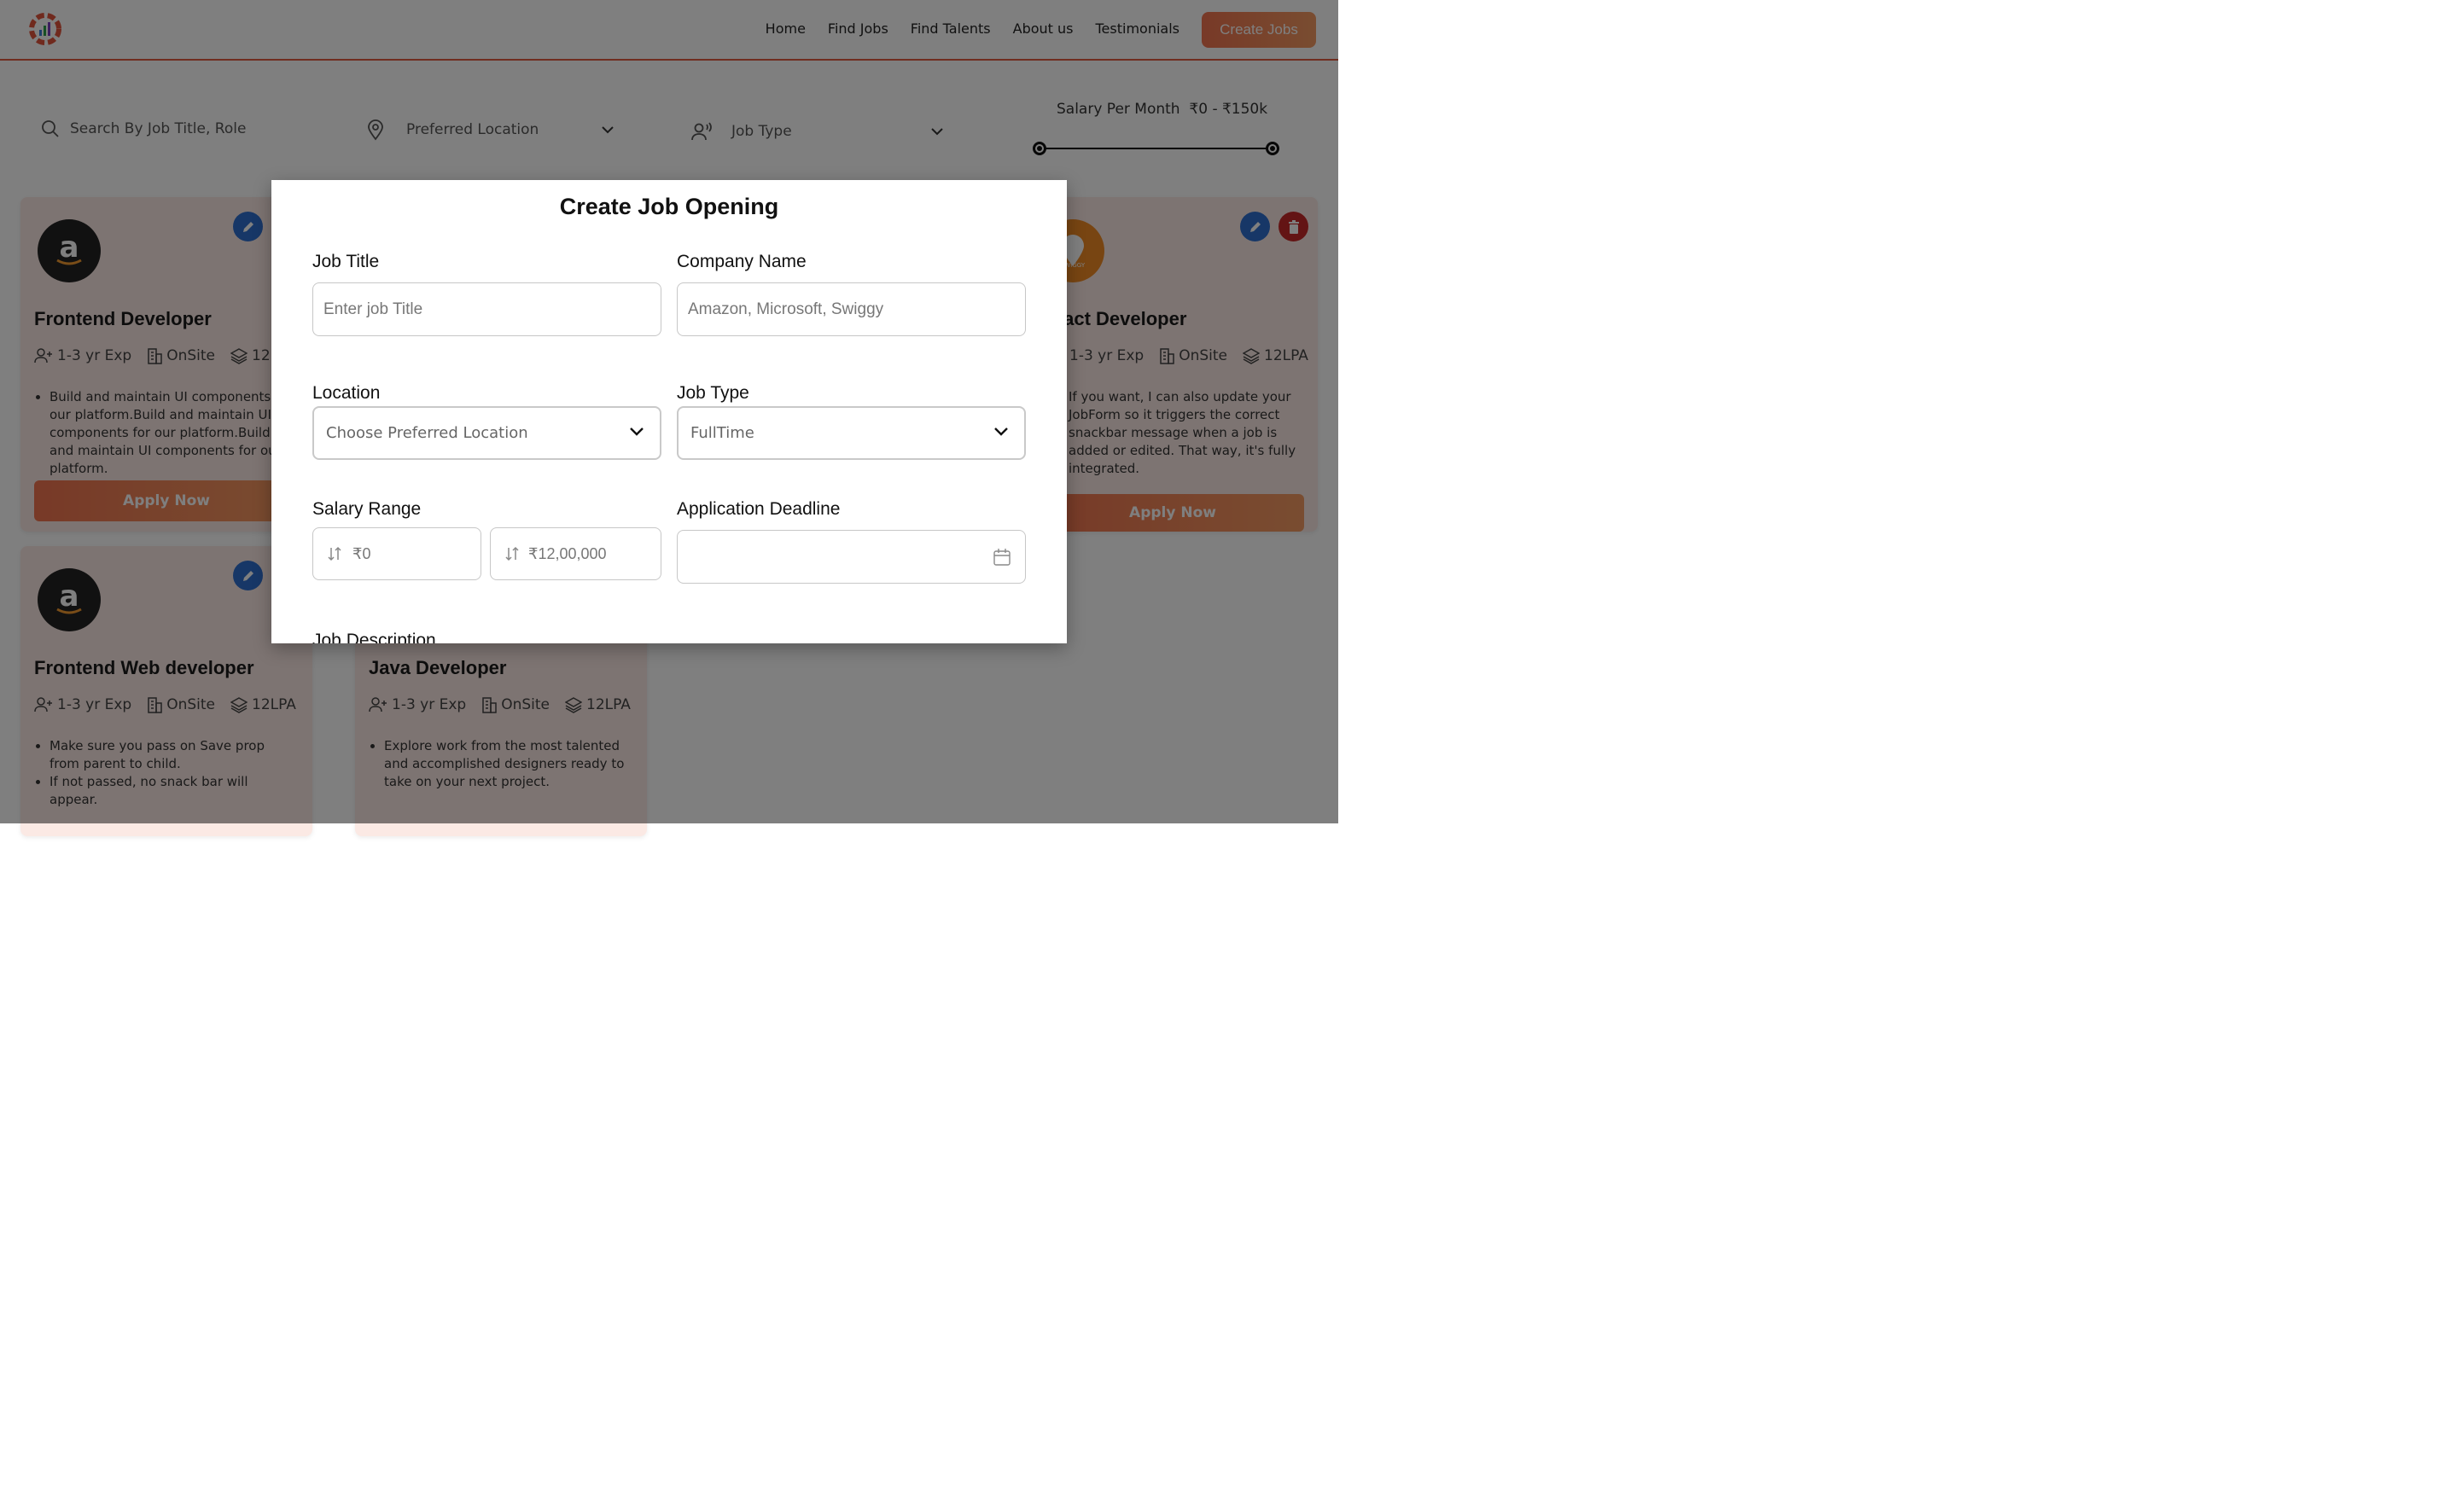 The image size is (2458, 1512). I want to click on location-select-value: Choose Preferred Location, so click(427, 433).